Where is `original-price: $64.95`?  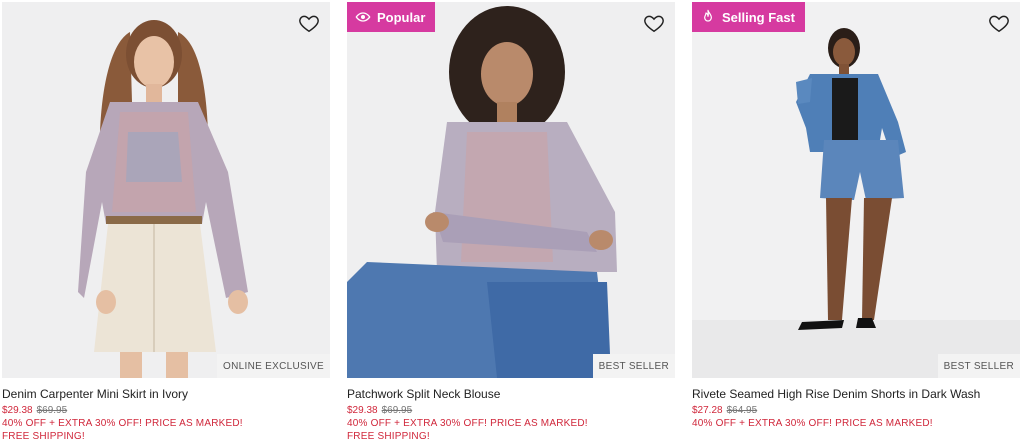
original-price: $64.95 is located at coordinates (742, 410).